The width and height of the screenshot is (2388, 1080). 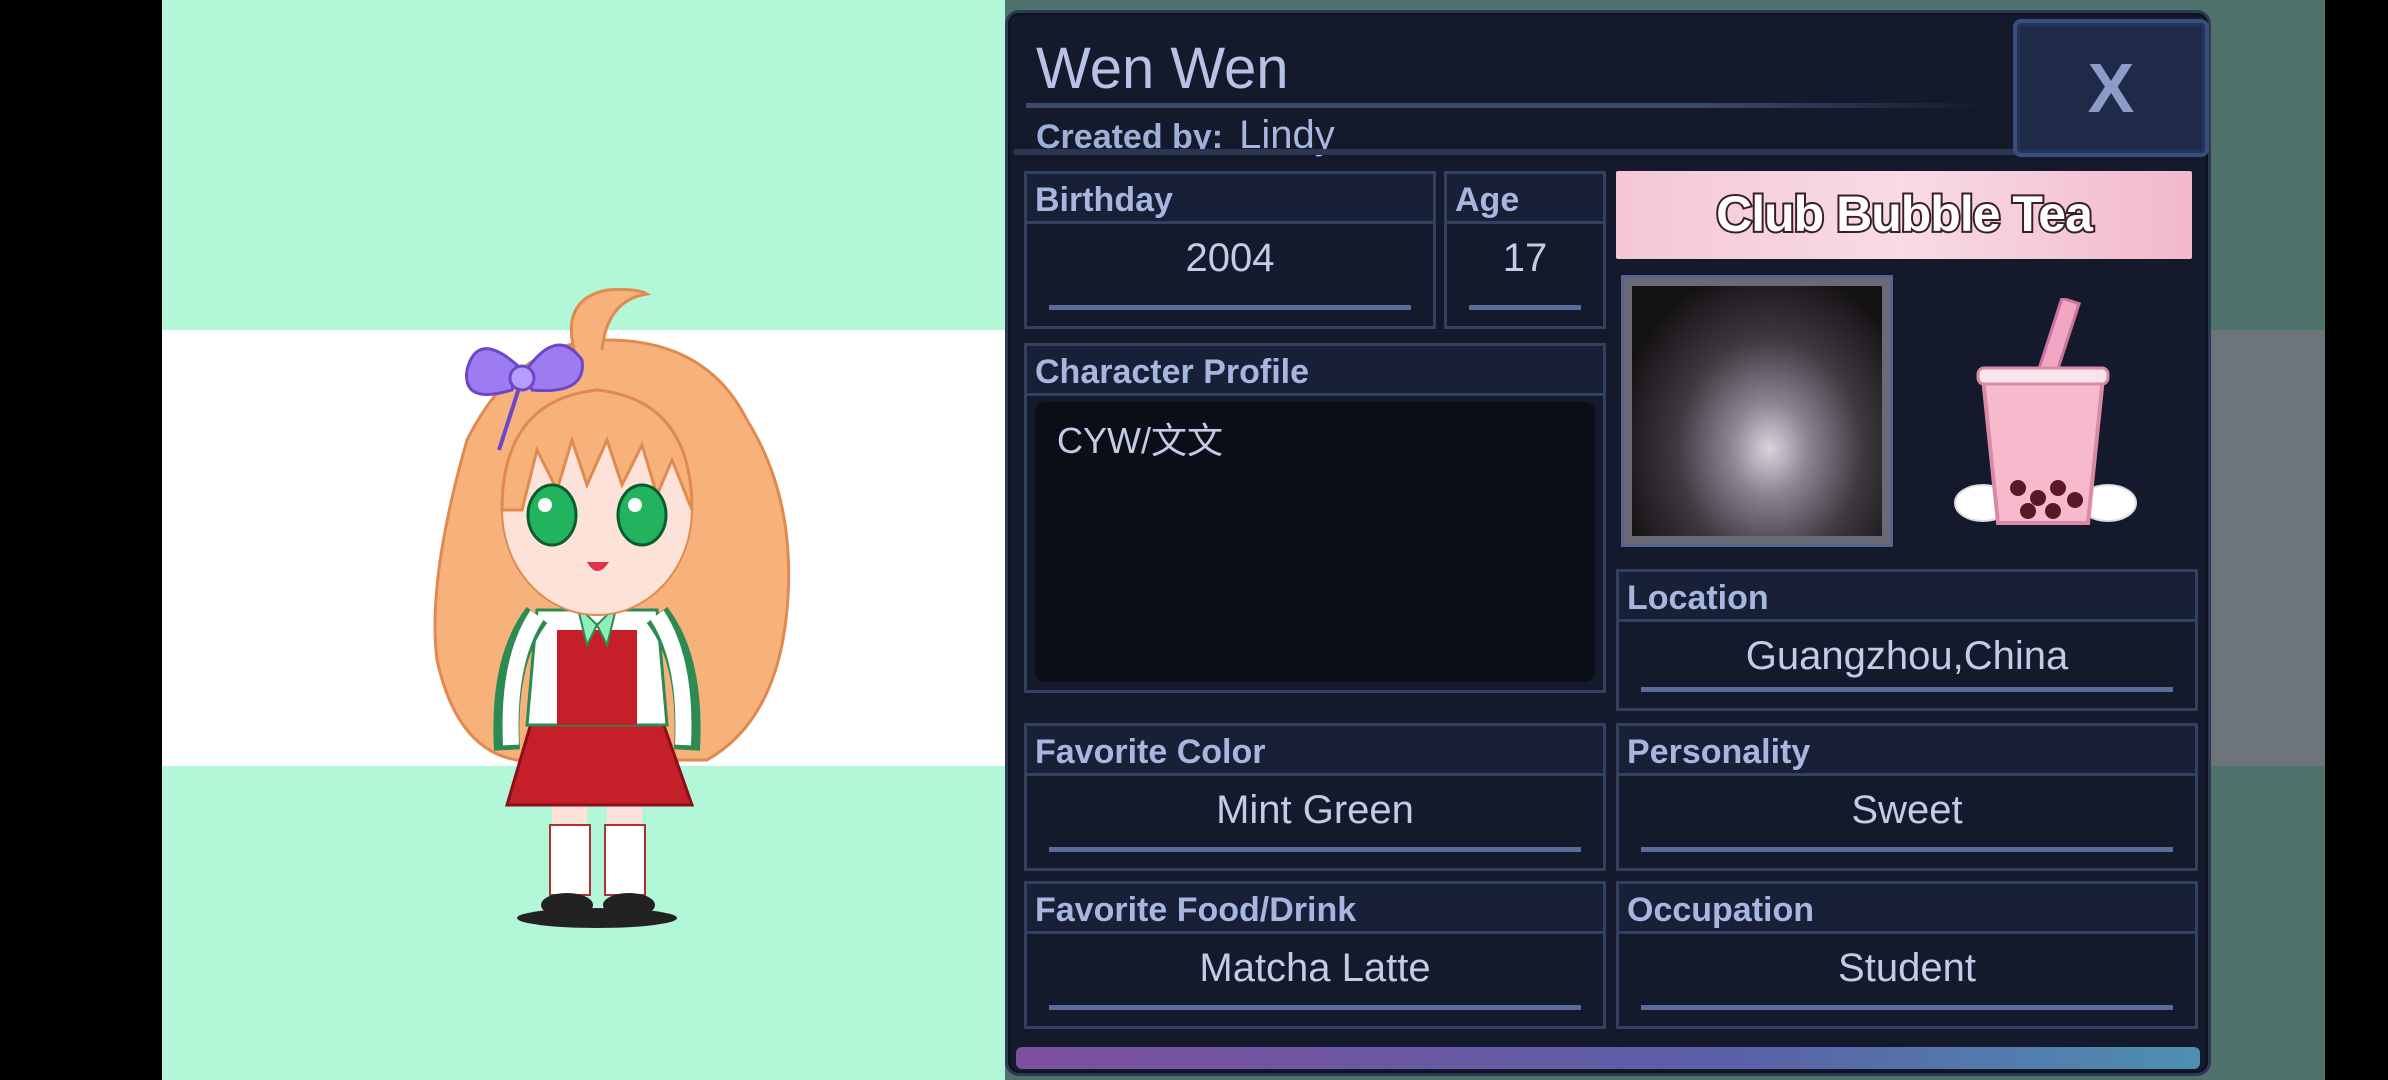 I want to click on favorite-color-value: Mint Green, so click(x=1315, y=810).